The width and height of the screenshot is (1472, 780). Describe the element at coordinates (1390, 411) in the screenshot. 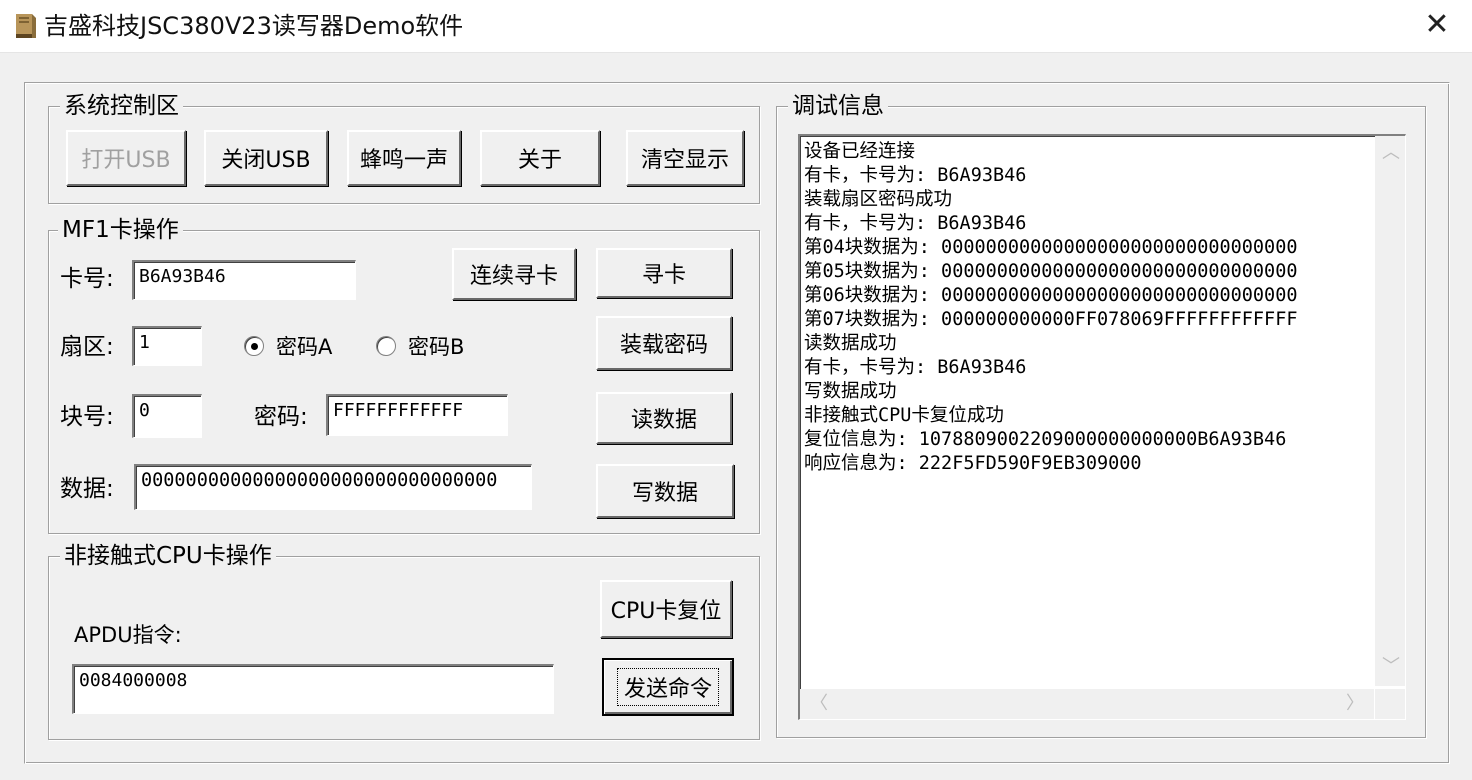

I see `vertical-scrollbar: ︿ ﹀` at that location.